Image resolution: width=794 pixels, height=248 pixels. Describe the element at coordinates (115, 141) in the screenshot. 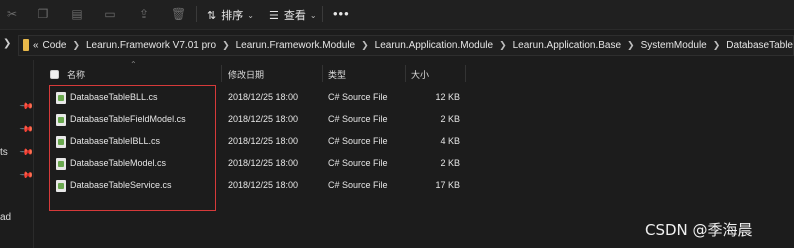

I see `file-name: DatabaseTableIBLL.cs` at that location.